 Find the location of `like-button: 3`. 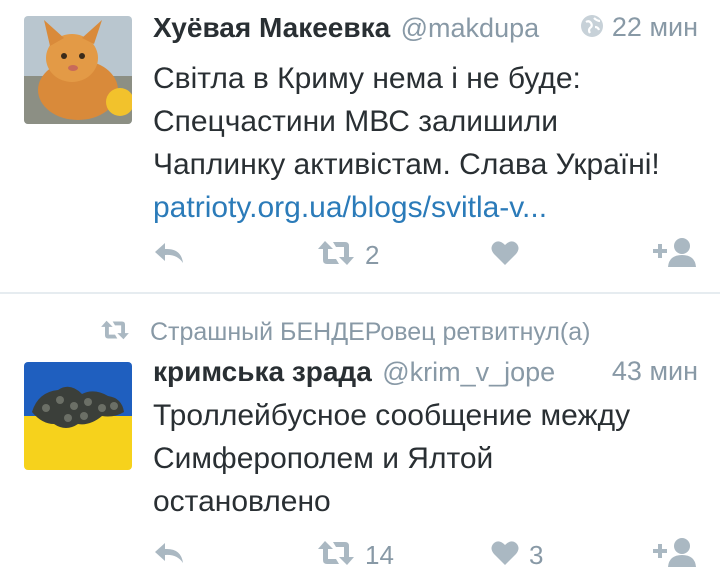

like-button: 3 is located at coordinates (517, 555).